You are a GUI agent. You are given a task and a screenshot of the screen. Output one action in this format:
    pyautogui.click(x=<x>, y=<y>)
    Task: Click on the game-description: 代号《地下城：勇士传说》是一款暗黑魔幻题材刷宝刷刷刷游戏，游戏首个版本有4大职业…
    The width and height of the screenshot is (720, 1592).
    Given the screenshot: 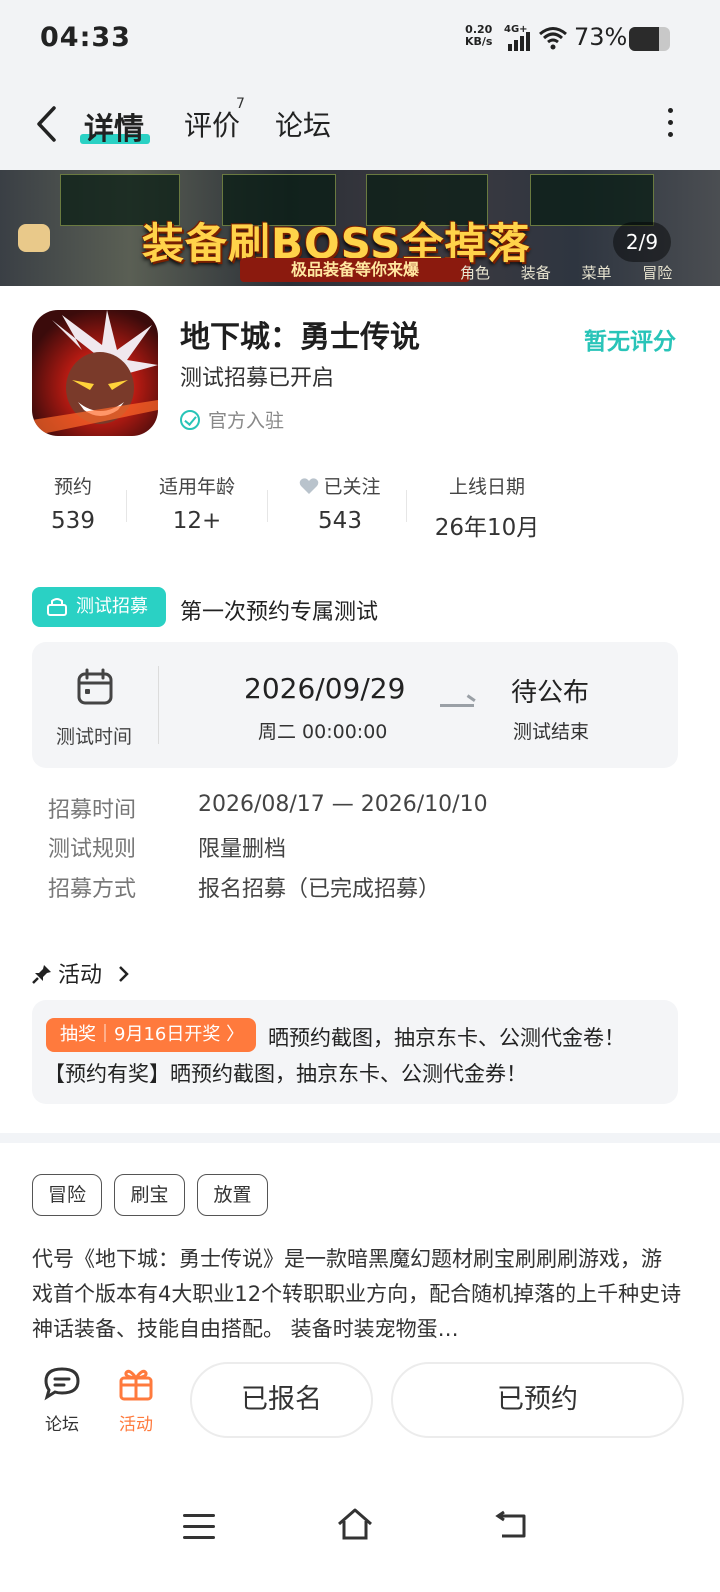 What is the action you would take?
    pyautogui.click(x=357, y=1294)
    